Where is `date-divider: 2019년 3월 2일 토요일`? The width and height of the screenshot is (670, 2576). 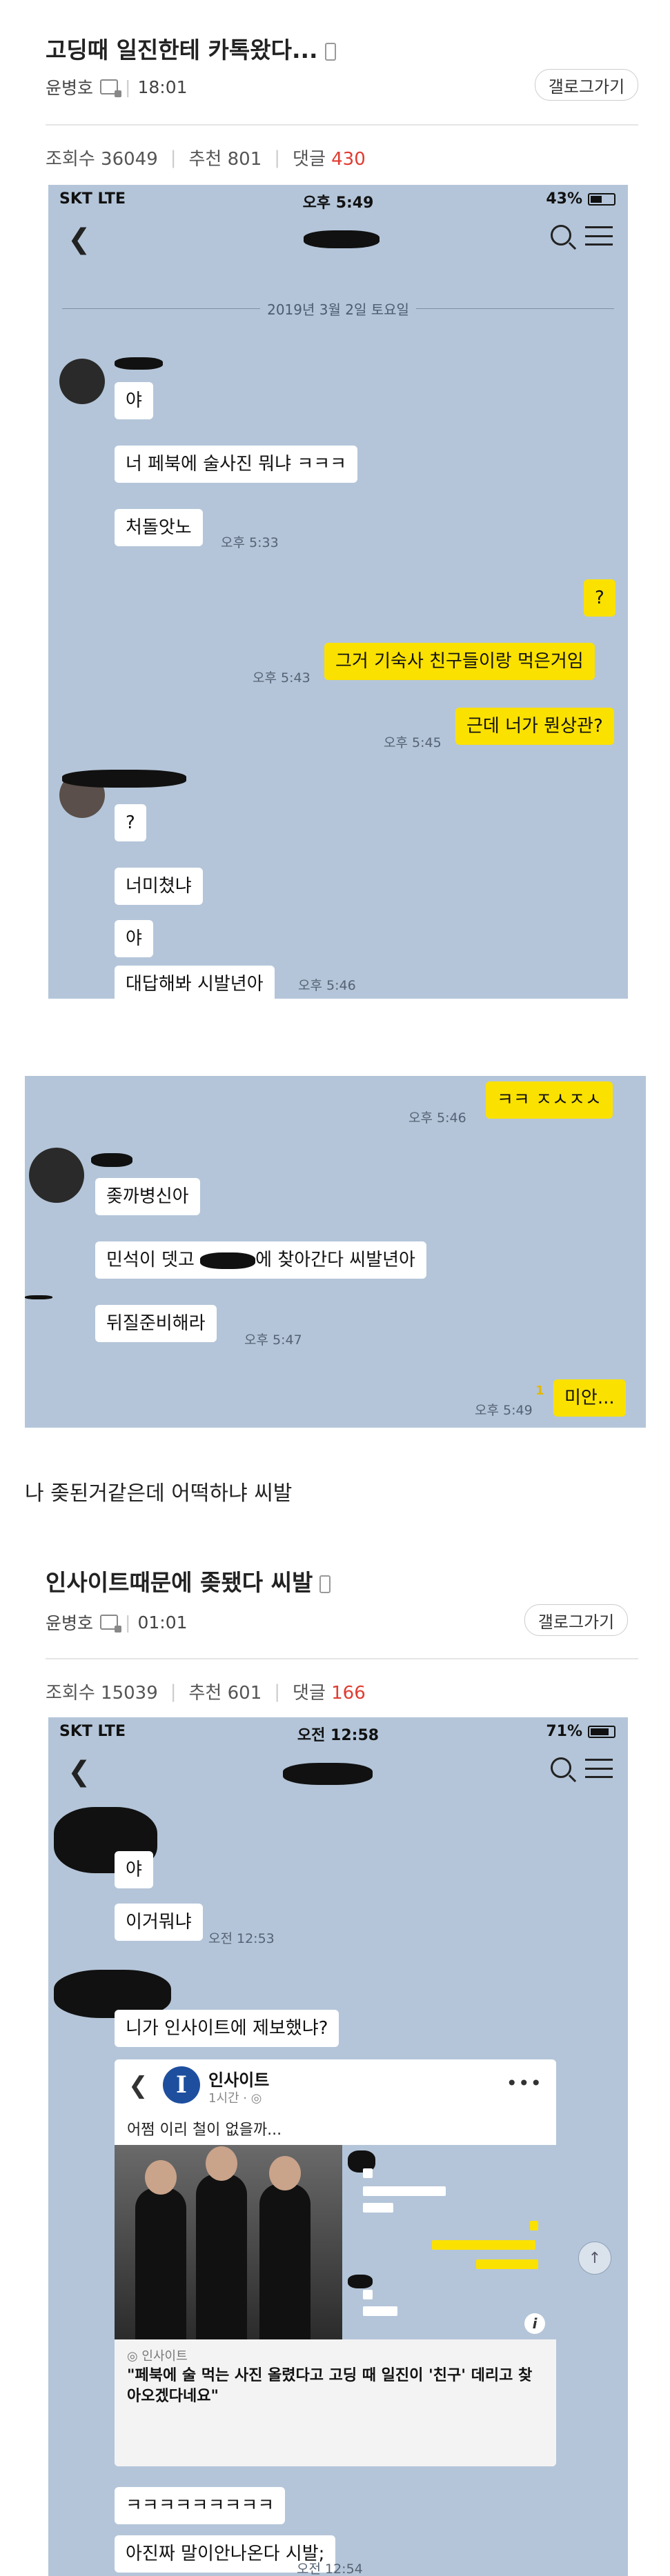 date-divider: 2019년 3월 2일 토요일 is located at coordinates (338, 308).